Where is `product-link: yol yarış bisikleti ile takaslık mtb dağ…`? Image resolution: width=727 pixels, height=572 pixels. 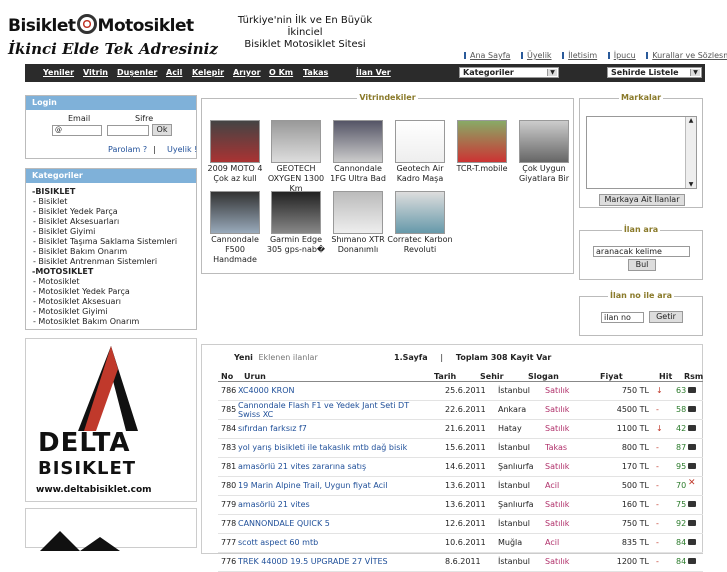 product-link: yol yarış bisikleti ile takaslık mtb dağ… is located at coordinates (334, 447).